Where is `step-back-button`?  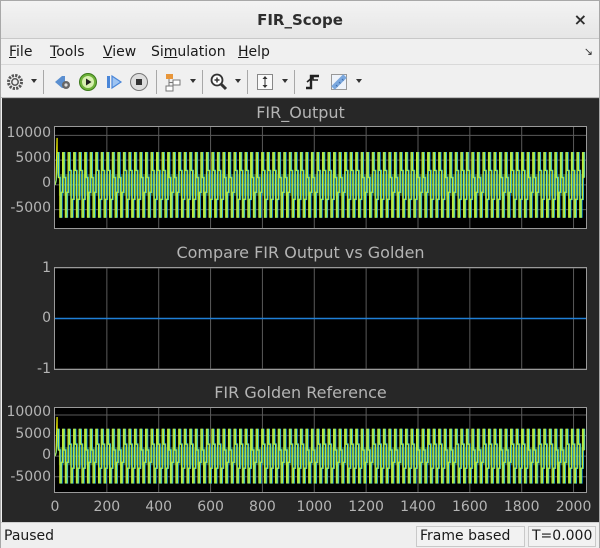 step-back-button is located at coordinates (62, 82).